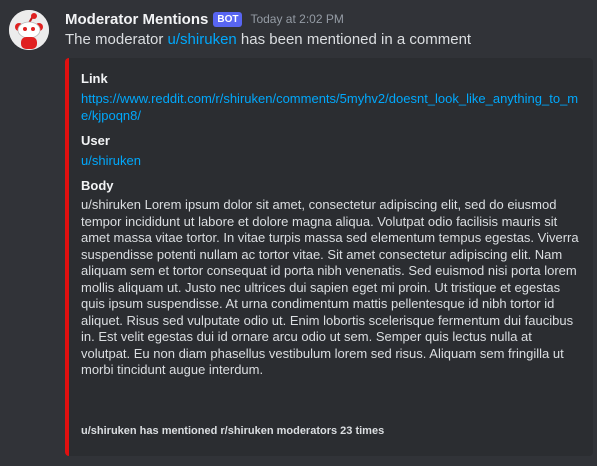 The width and height of the screenshot is (597, 466). Describe the element at coordinates (95, 140) in the screenshot. I see `field-label-user: User` at that location.